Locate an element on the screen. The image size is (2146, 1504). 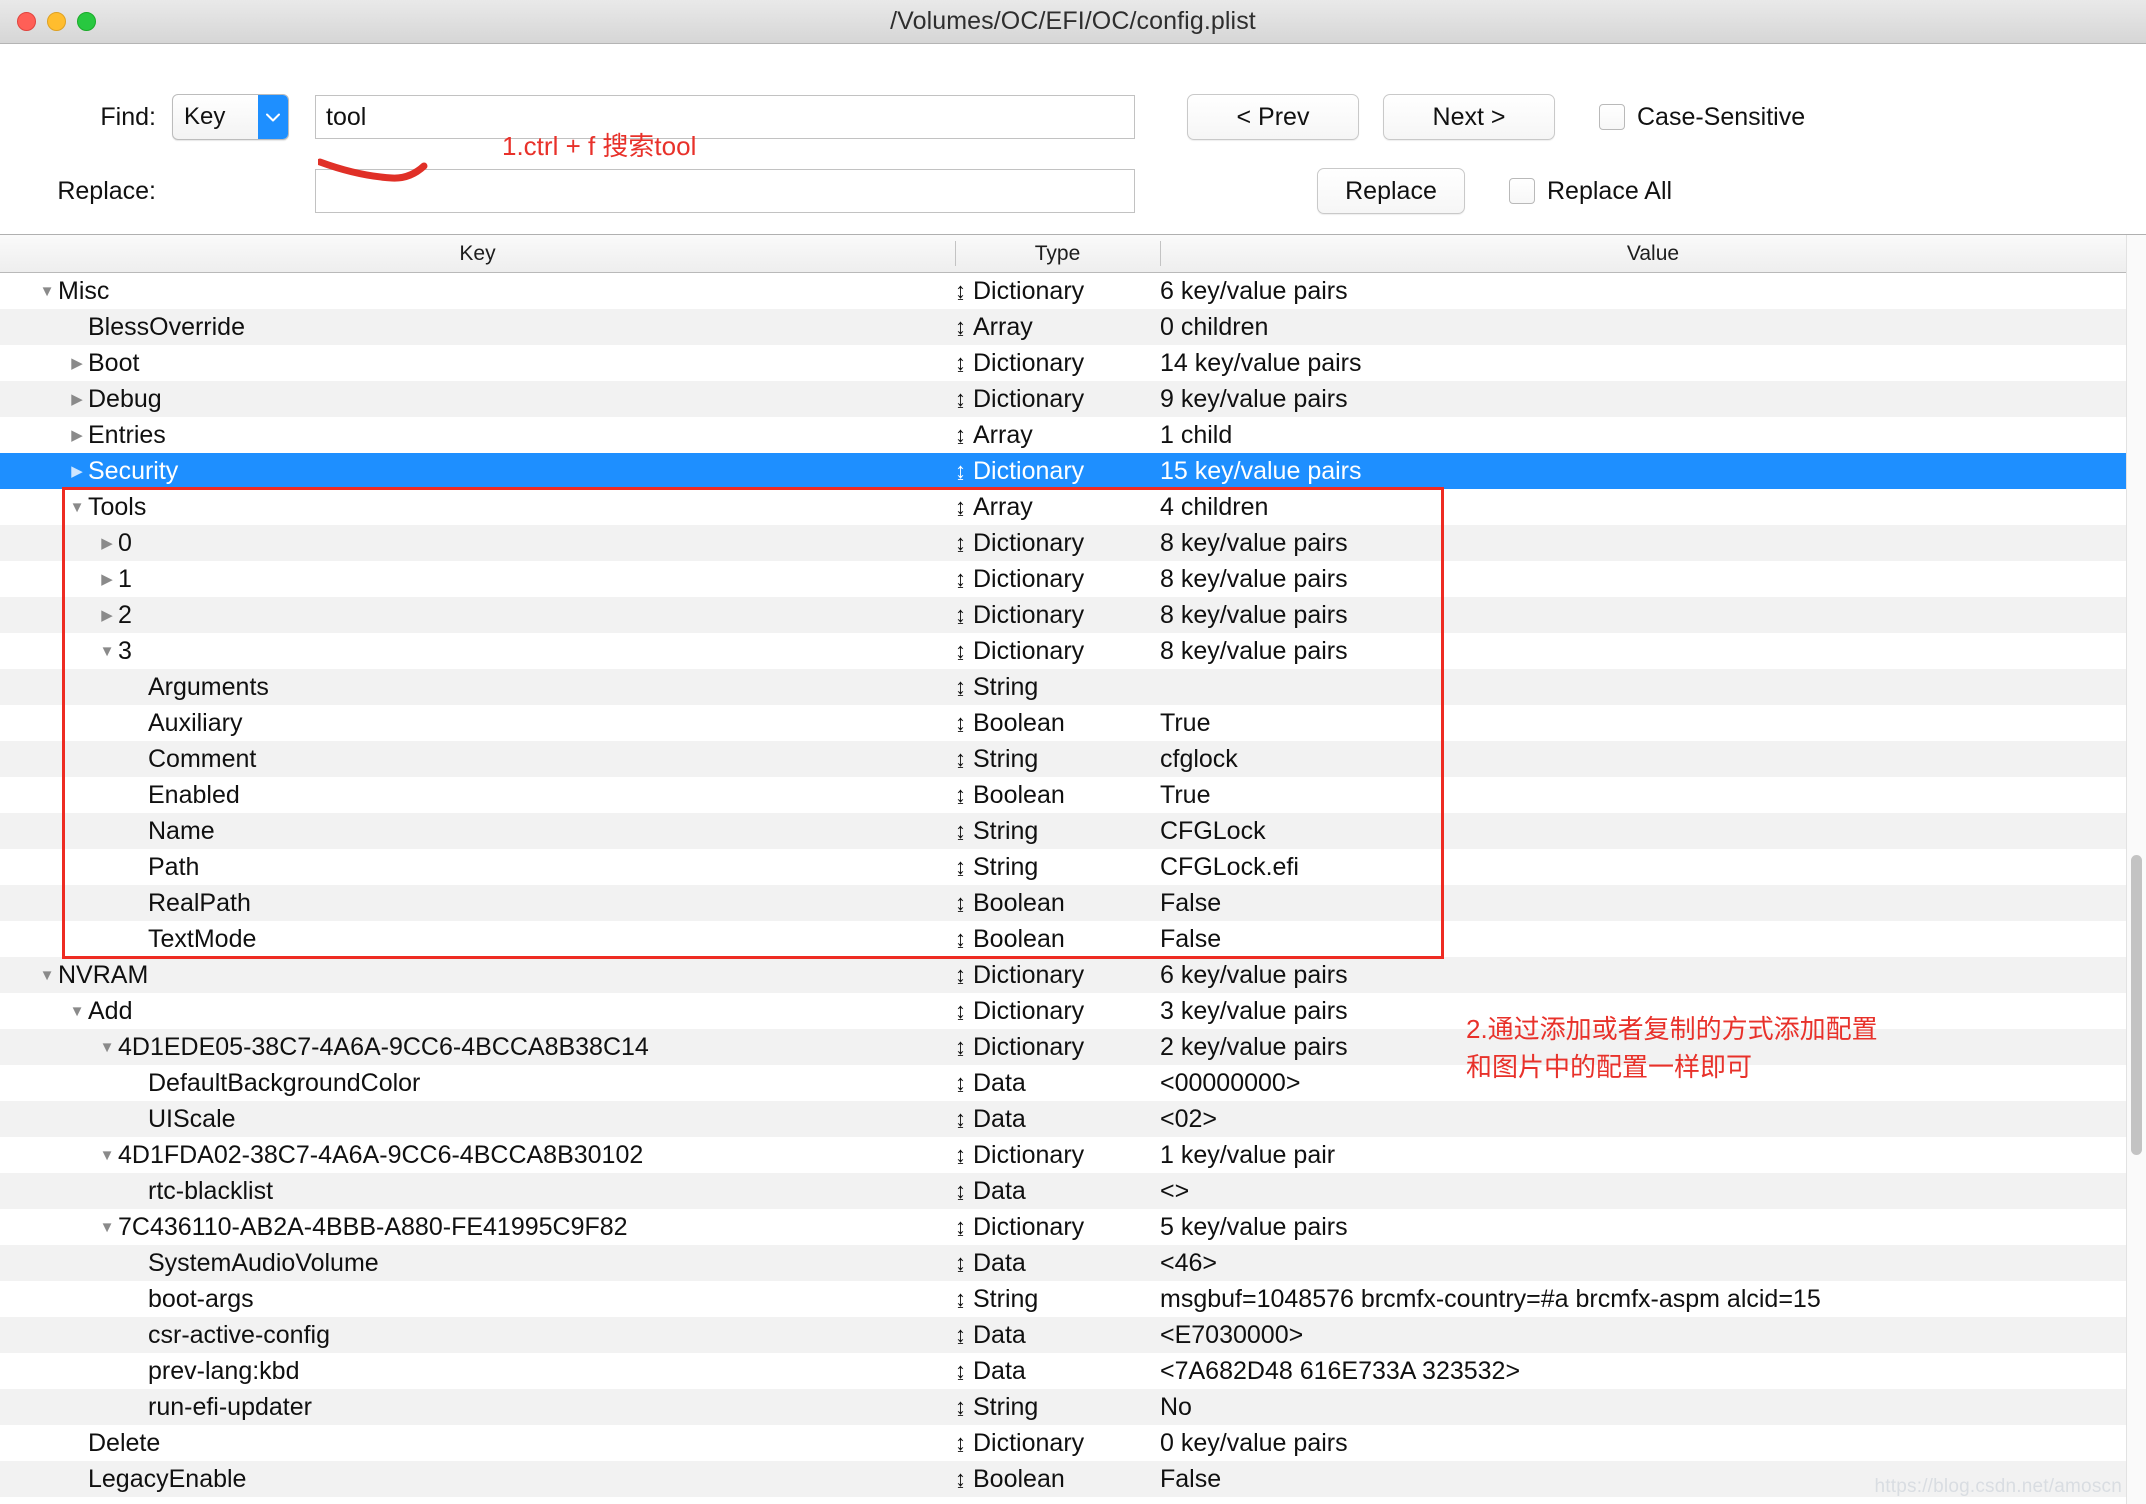
table-row: ▶ Debug ↨ Dictionary 9 key/value pairs is located at coordinates (1073, 399).